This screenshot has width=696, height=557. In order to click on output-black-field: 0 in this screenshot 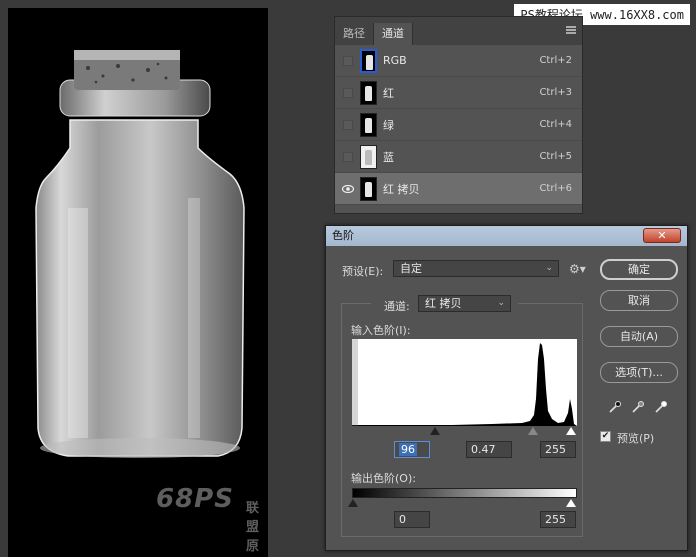, I will do `click(412, 519)`.